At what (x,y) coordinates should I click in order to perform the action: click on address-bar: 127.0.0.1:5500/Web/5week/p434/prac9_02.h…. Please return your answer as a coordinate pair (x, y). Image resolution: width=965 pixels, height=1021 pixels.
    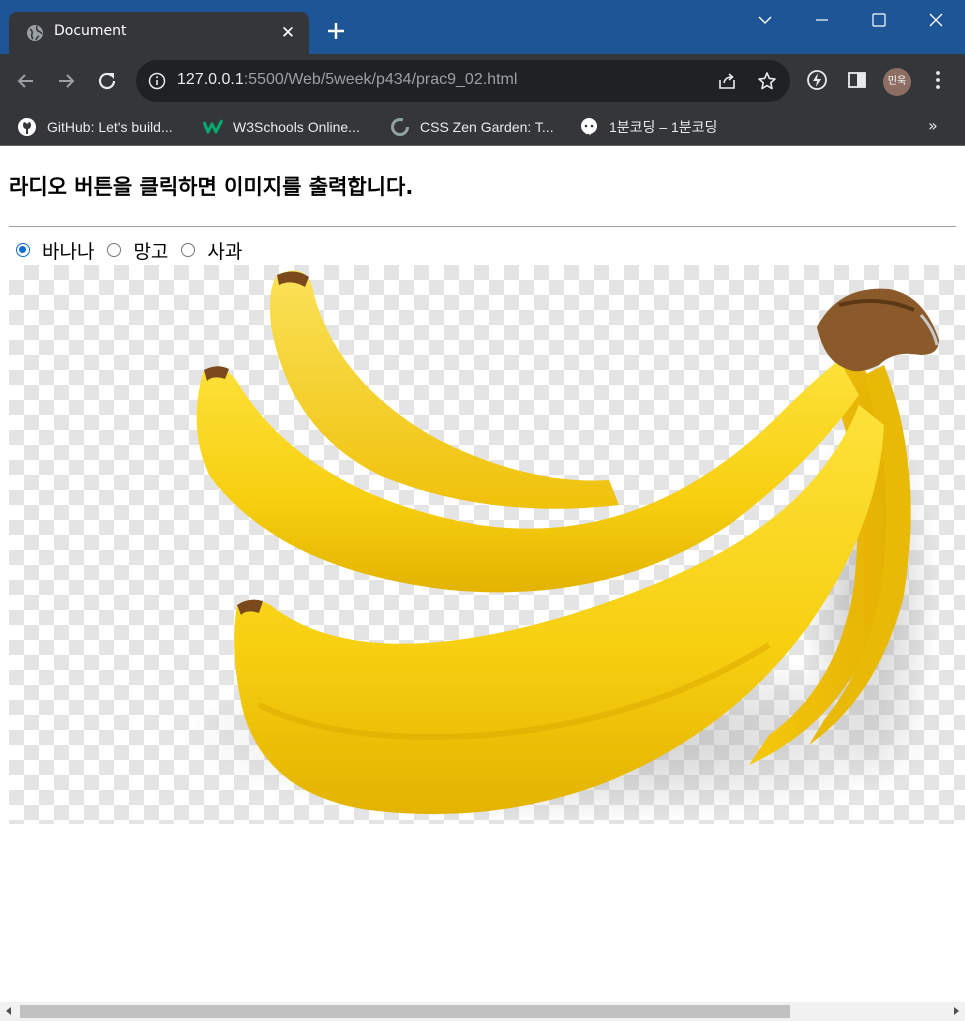
    Looking at the image, I should click on (463, 81).